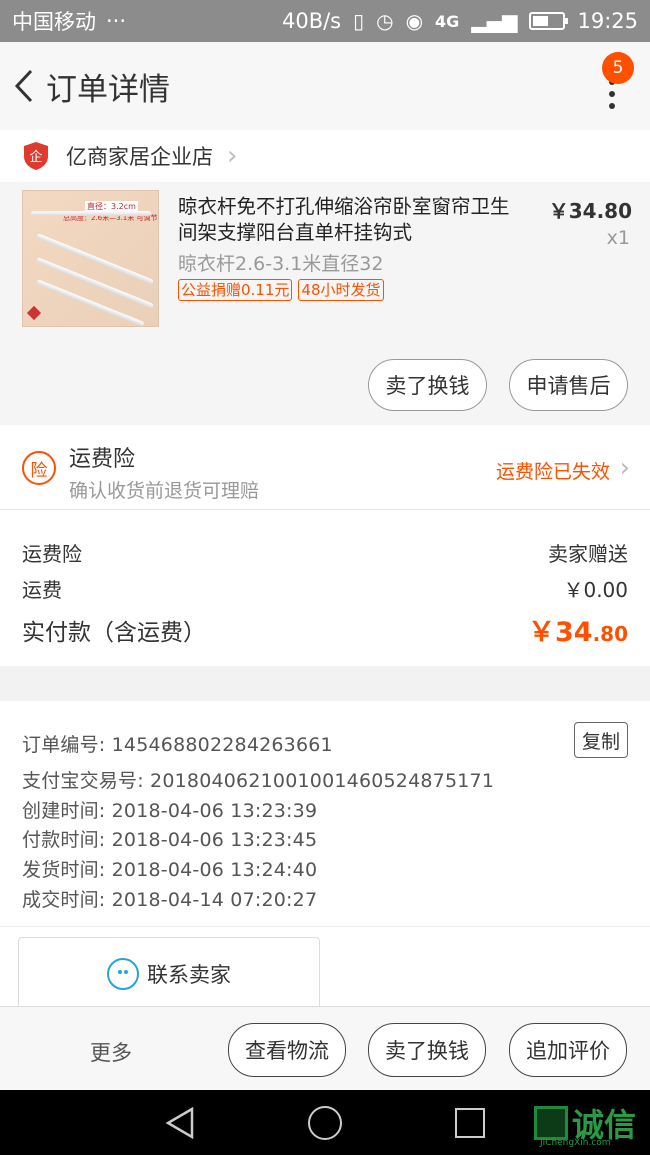 This screenshot has height=1155, width=650. I want to click on status-bar: 中国移动 ··· 40B/s ▯ ◷ ◉ 4G ▂▄▆ 19:25, so click(325, 21).